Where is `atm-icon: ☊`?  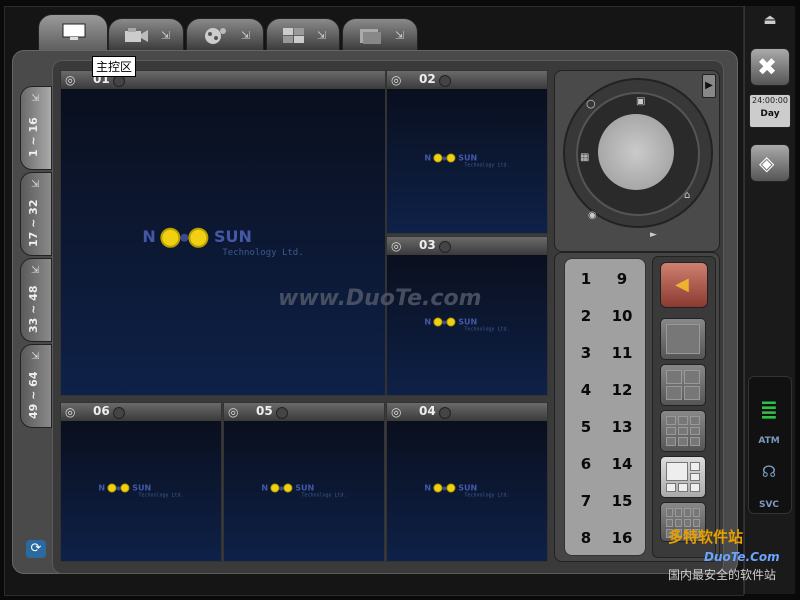
atm-icon: ☊ is located at coordinates (769, 471).